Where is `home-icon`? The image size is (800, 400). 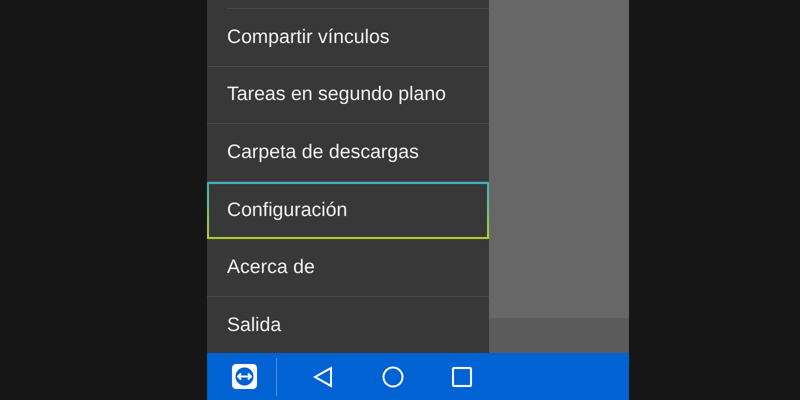 home-icon is located at coordinates (393, 377).